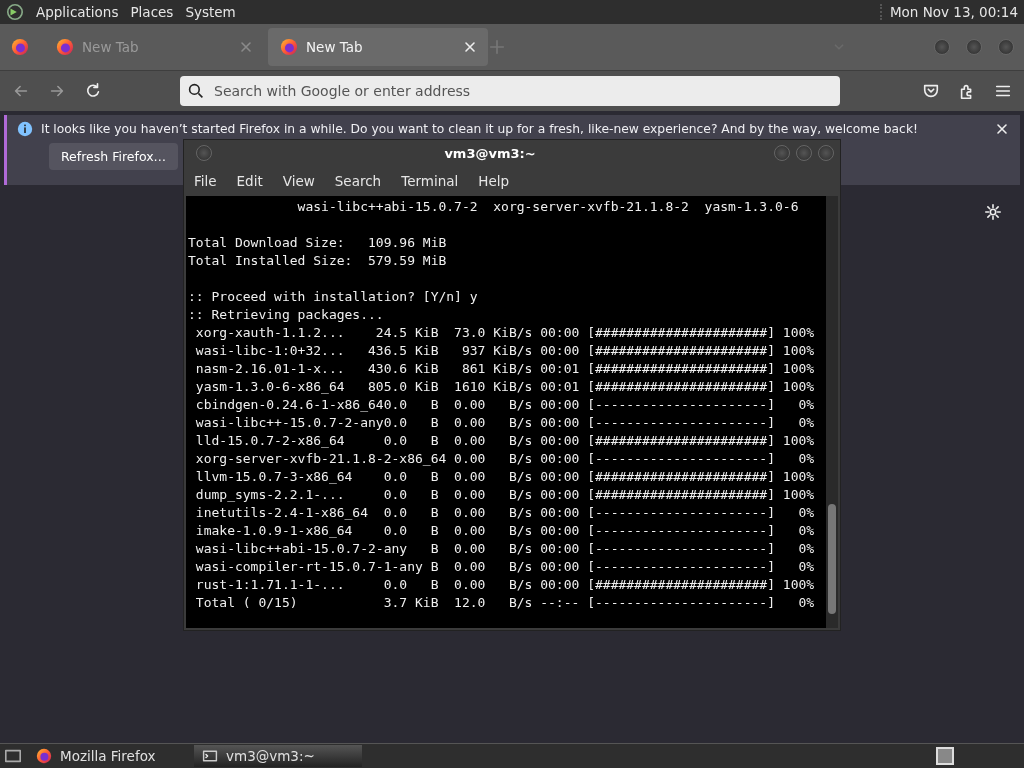 This screenshot has height=768, width=1024. Describe the element at coordinates (505, 441) in the screenshot. I see `terminal-line: lld-15.0.7-2-x86_64 0.0 B 0.00 B/s 00:00 [######################] 100%` at that location.